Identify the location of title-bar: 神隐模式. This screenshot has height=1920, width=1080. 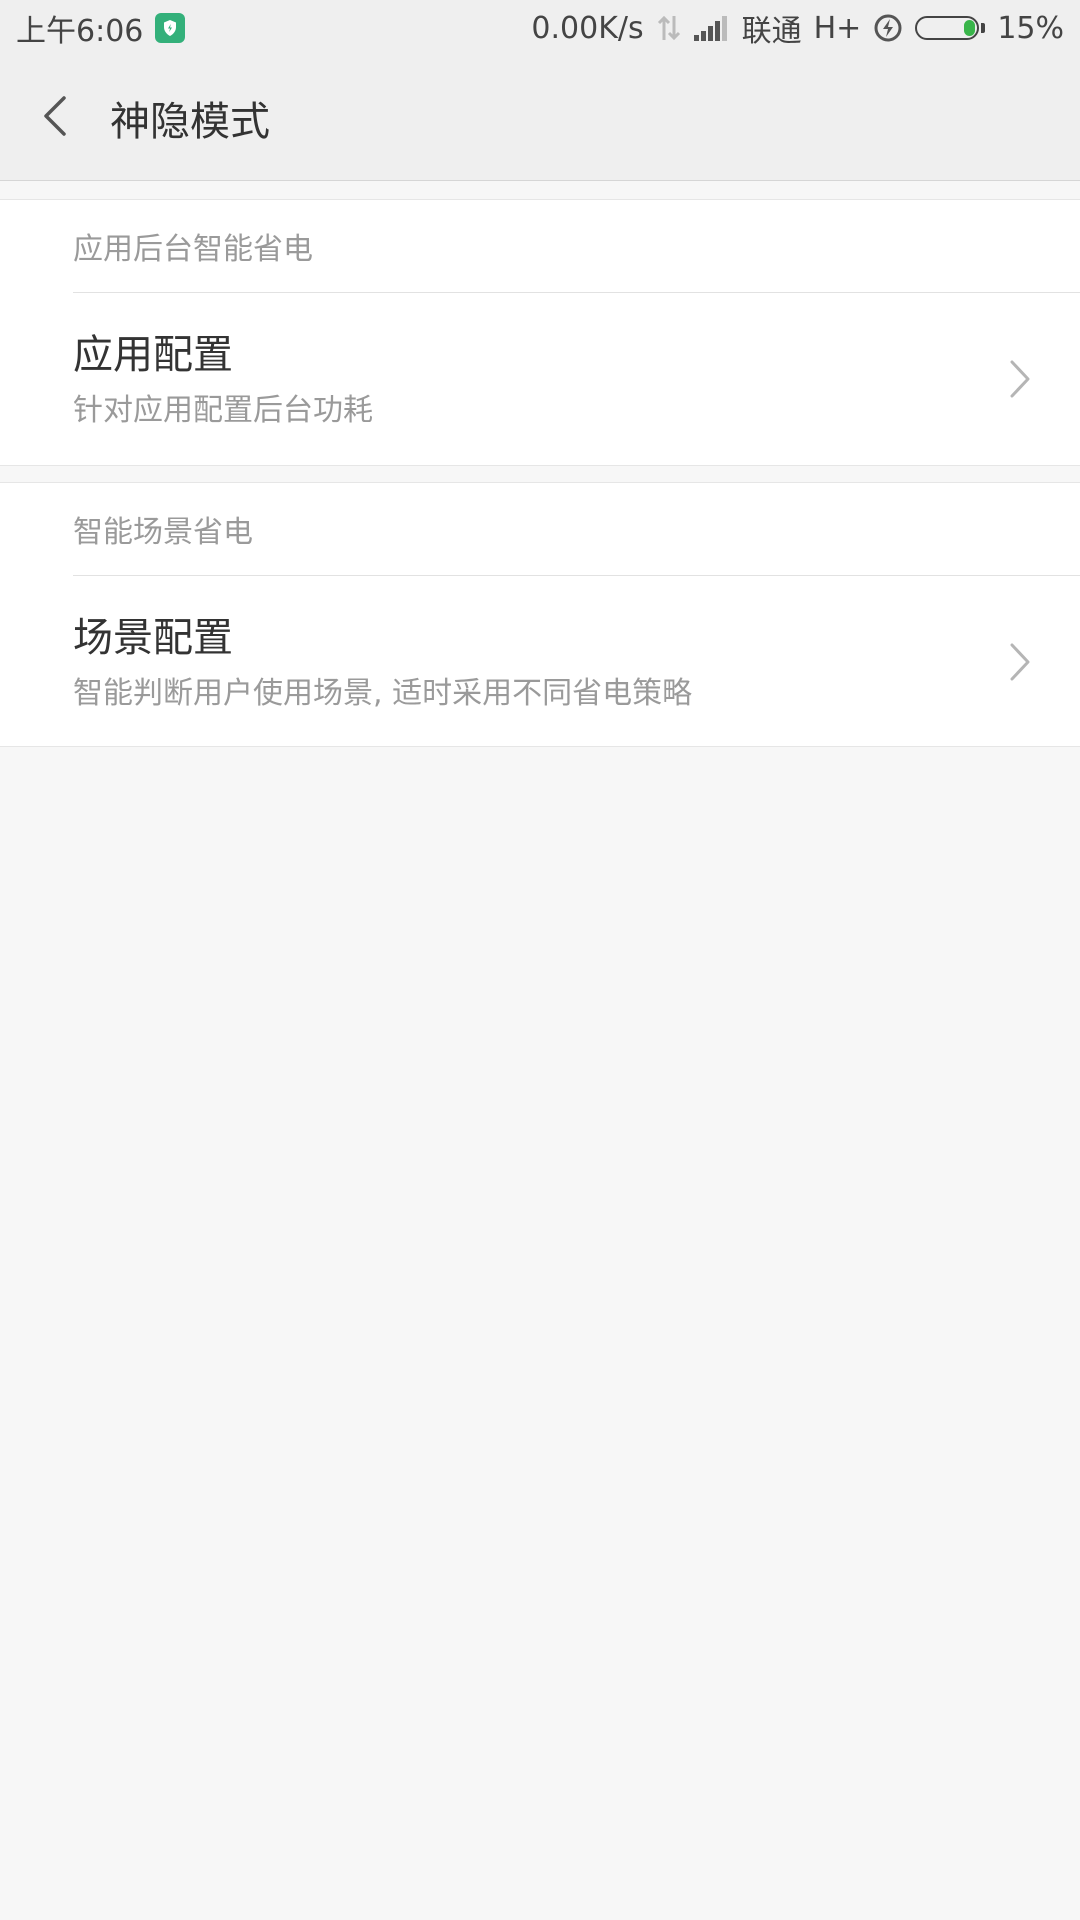
(540, 118).